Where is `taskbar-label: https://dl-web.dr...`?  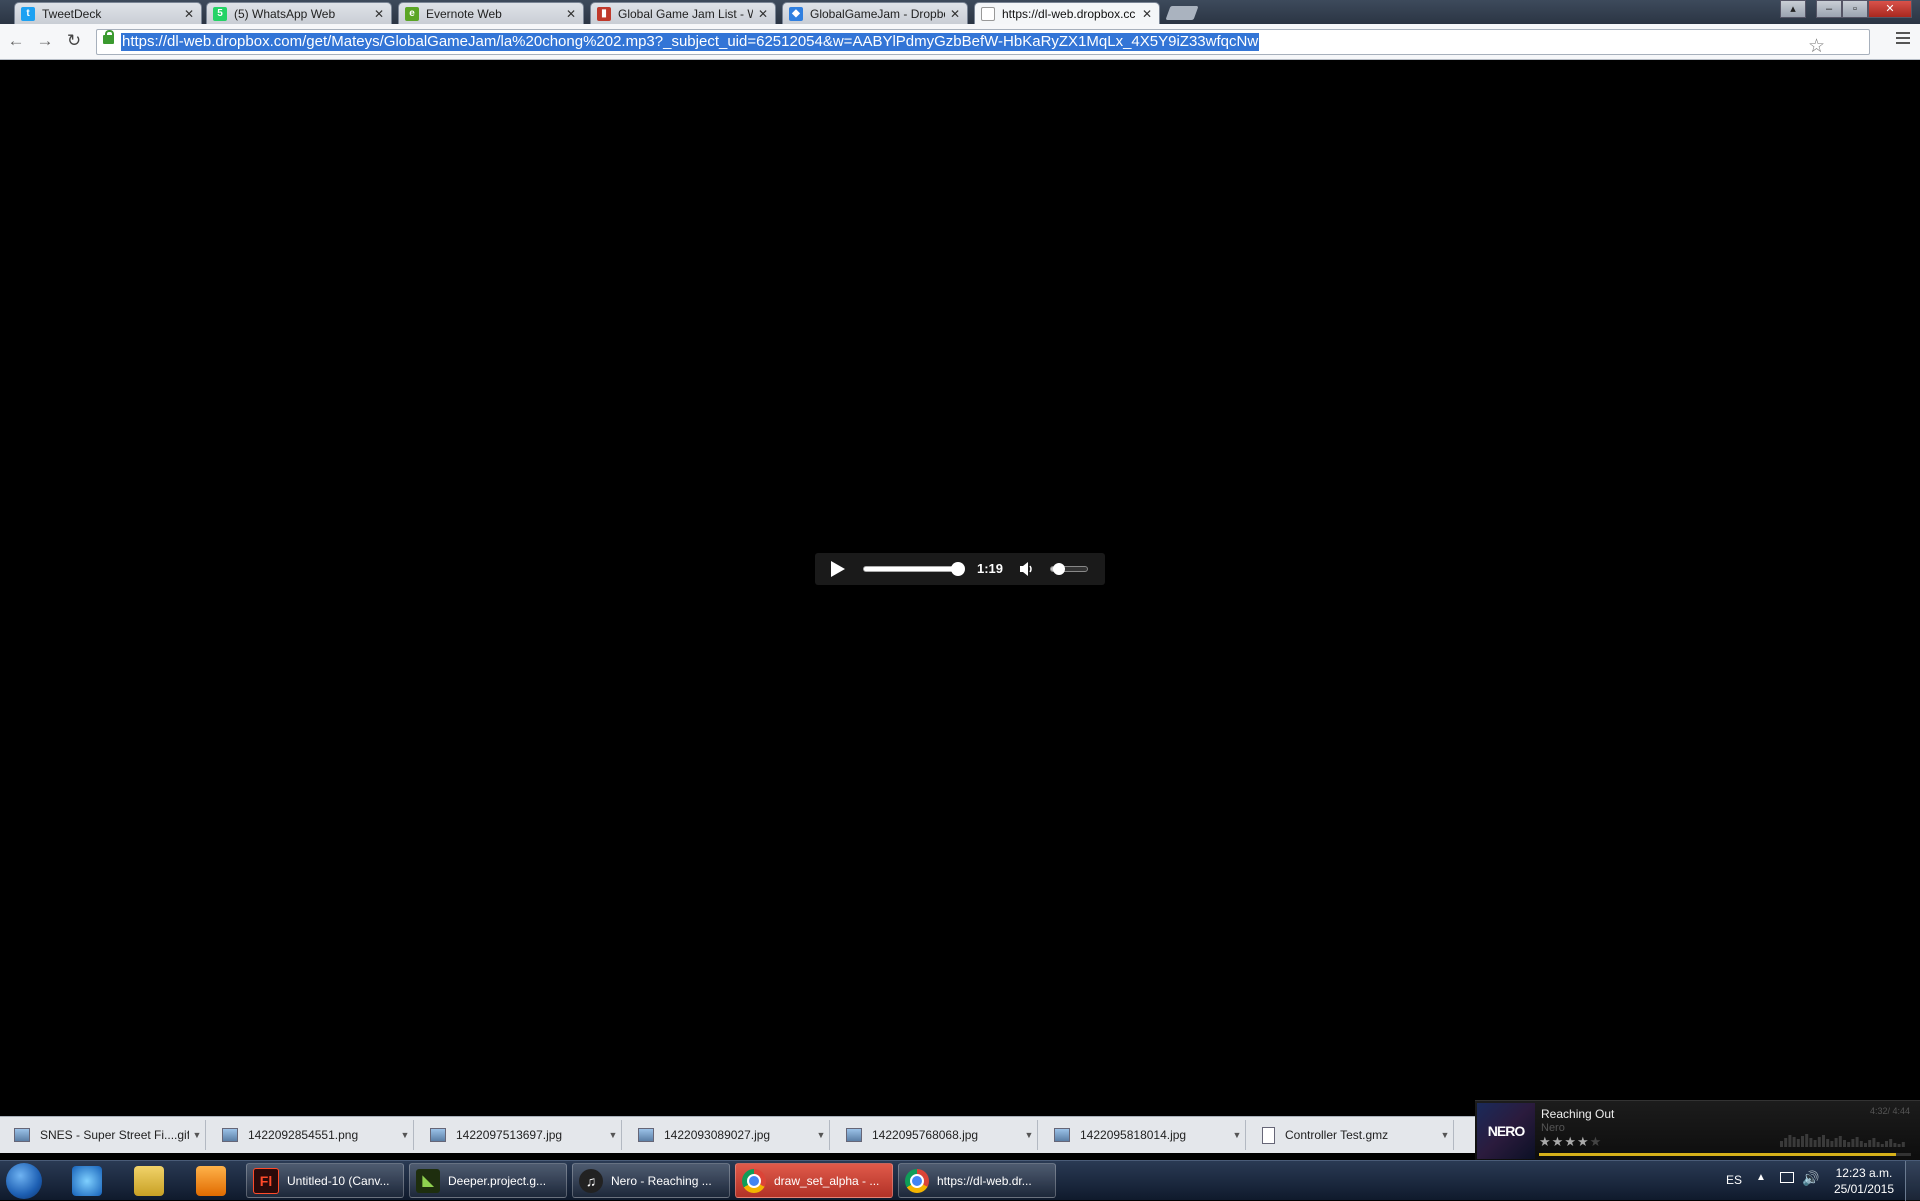
taskbar-label: https://dl-web.dr... is located at coordinates (984, 1180).